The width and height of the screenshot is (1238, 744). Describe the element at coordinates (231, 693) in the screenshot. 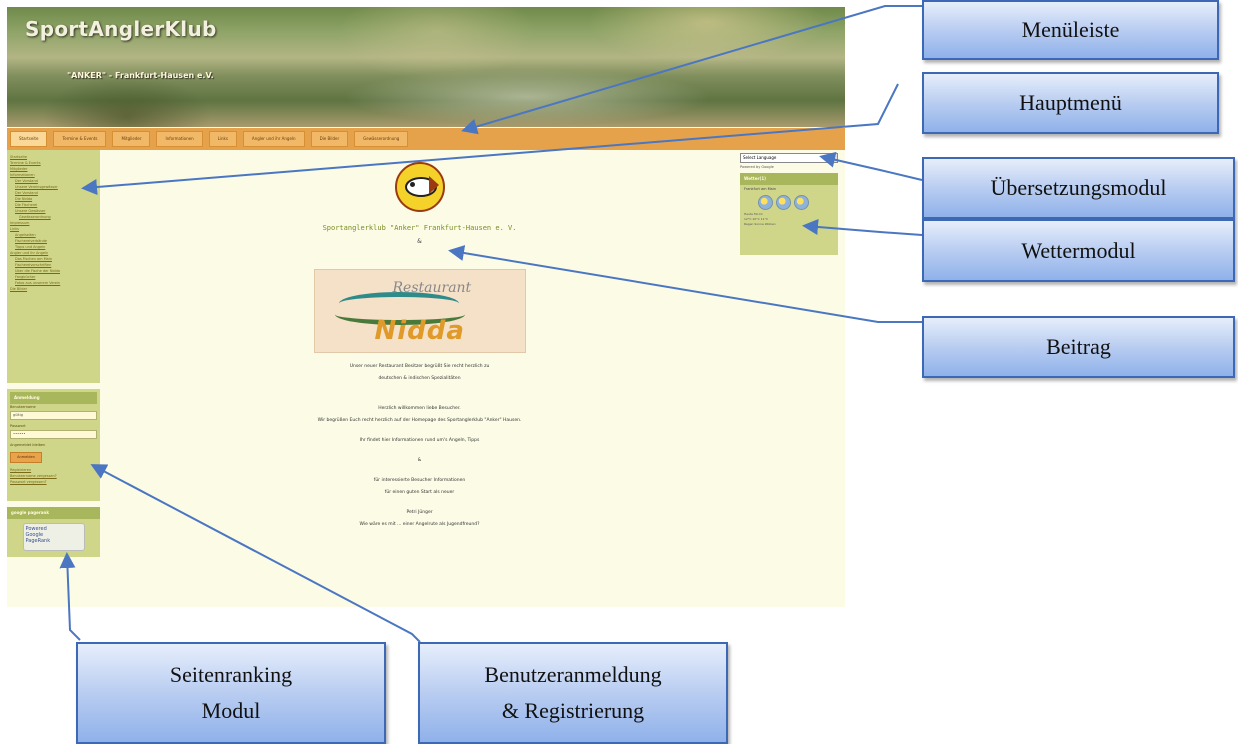

I see `callout-ranking: Seitenranking Modul` at that location.